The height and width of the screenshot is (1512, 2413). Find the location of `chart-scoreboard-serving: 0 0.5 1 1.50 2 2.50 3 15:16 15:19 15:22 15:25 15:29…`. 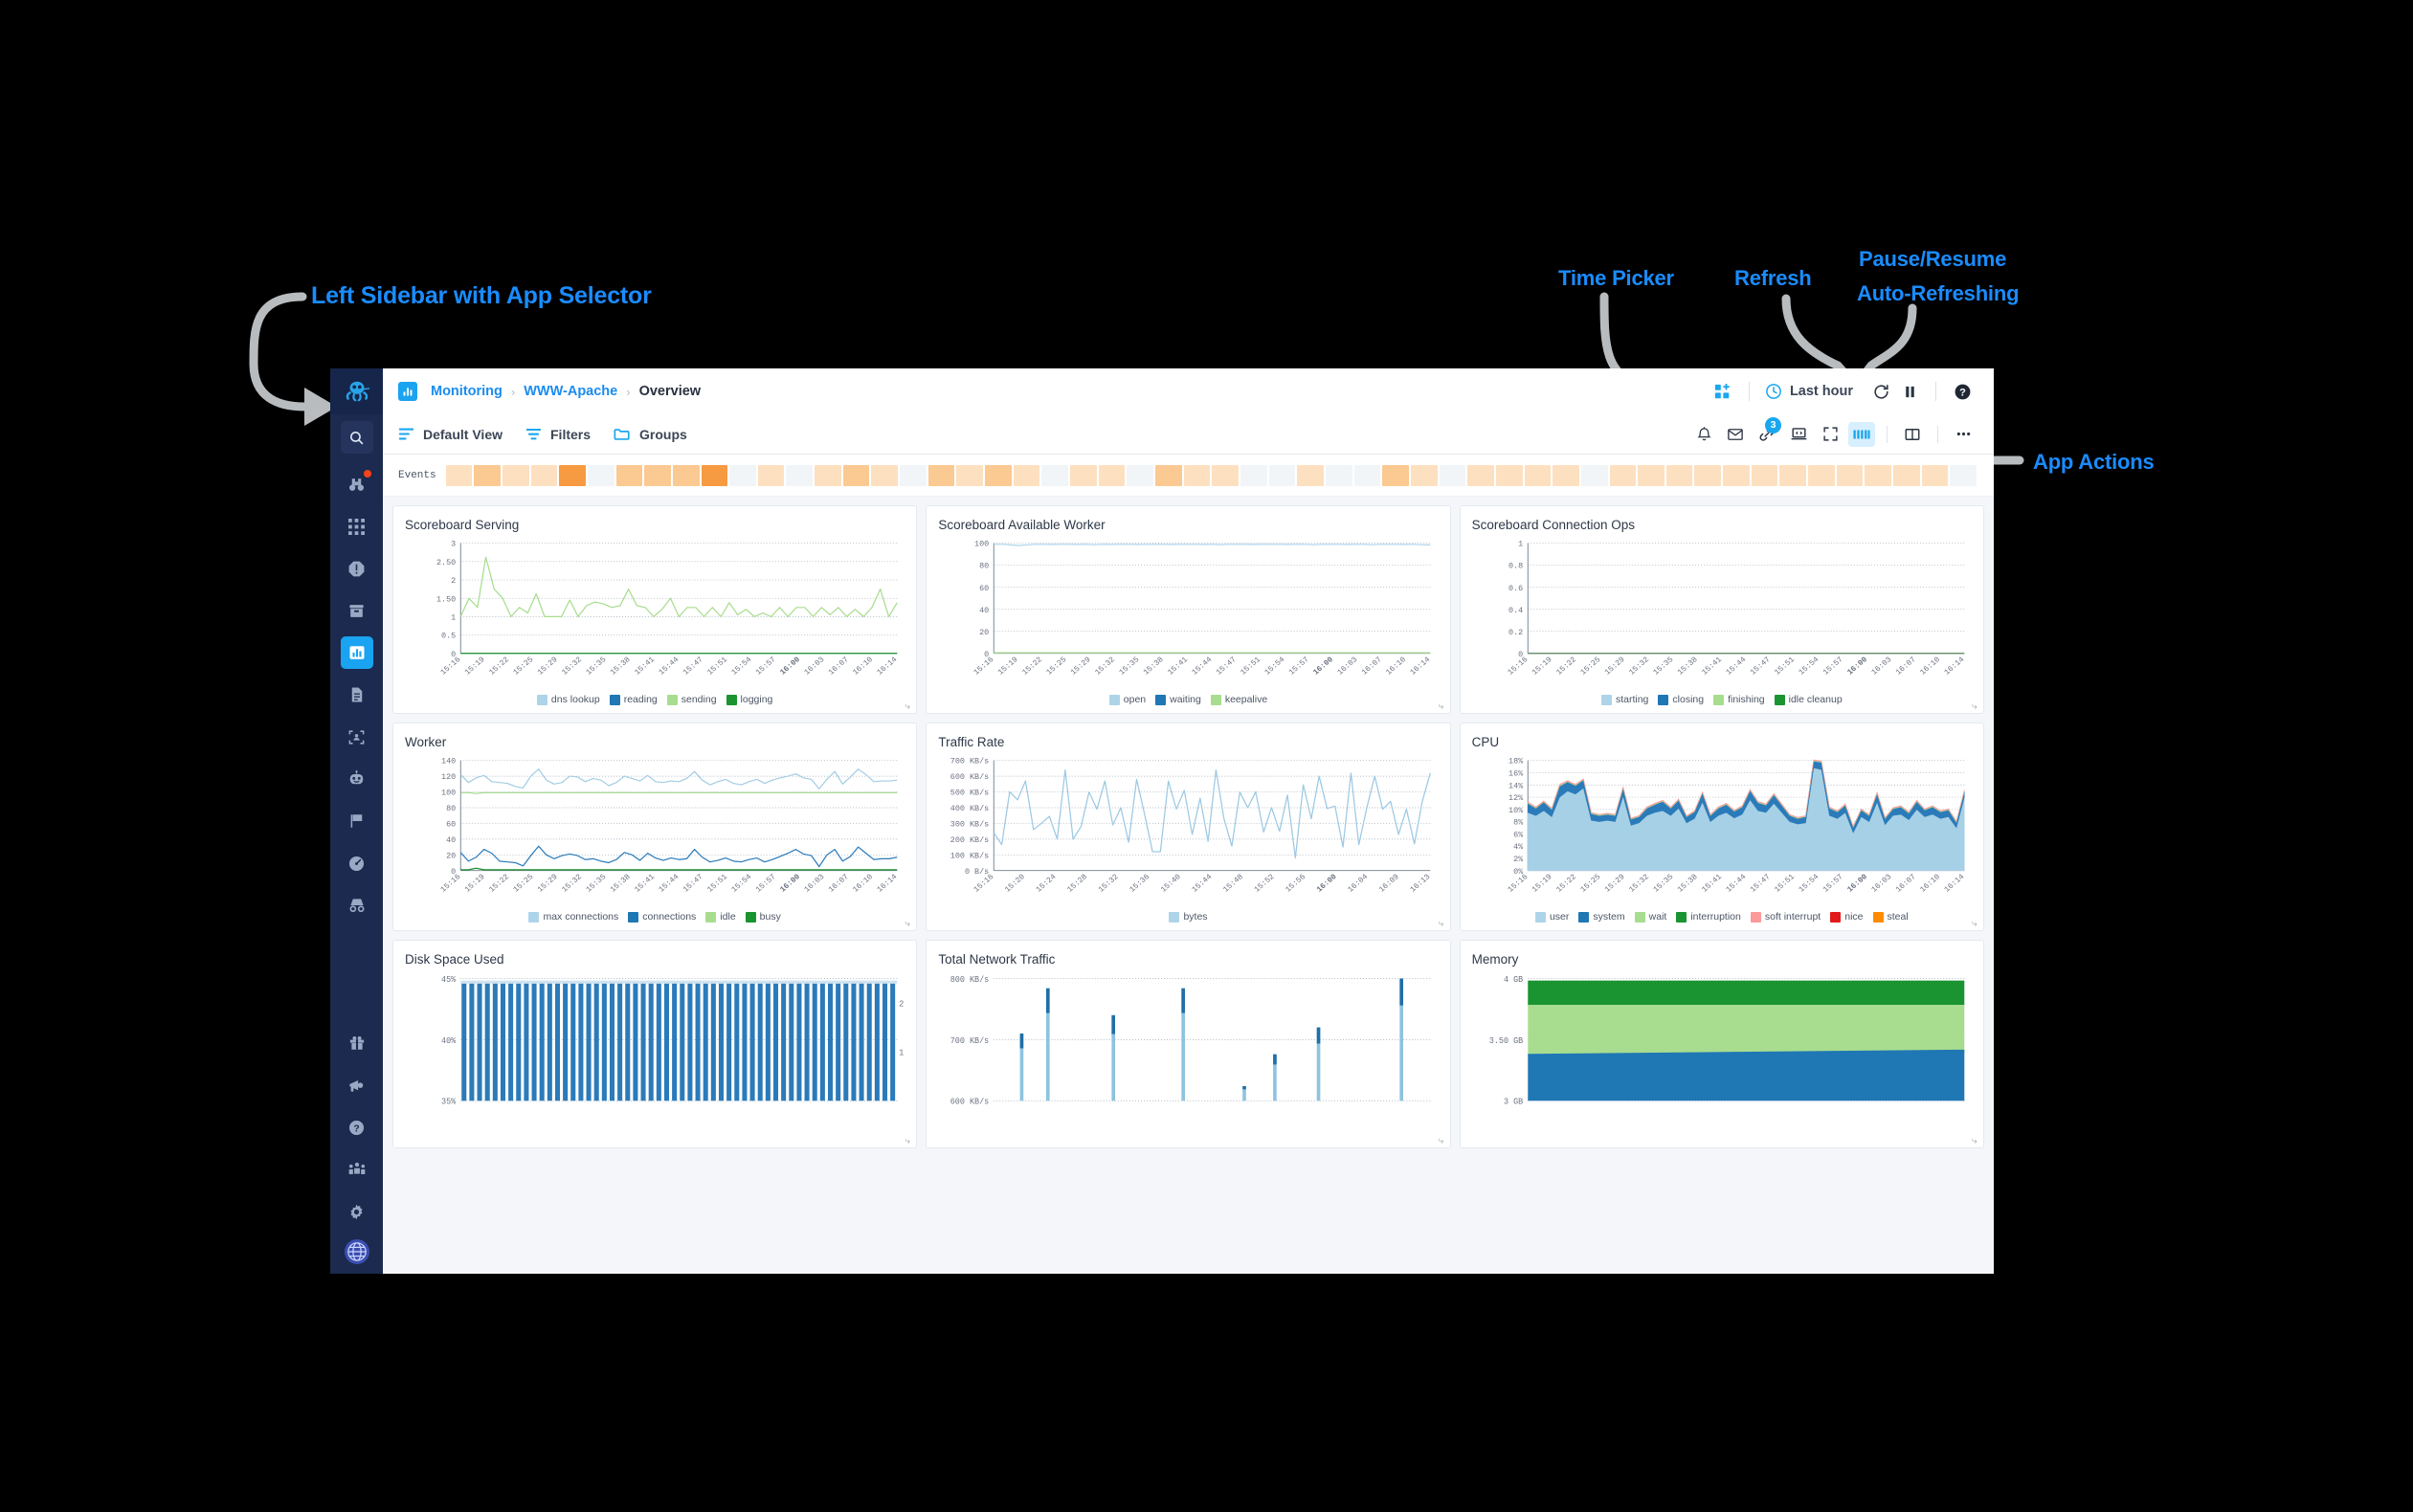

chart-scoreboard-serving: 0 0.5 1 1.50 2 2.50 3 15:16 15:19 15:22 15:25 15:29… is located at coordinates (655, 614).